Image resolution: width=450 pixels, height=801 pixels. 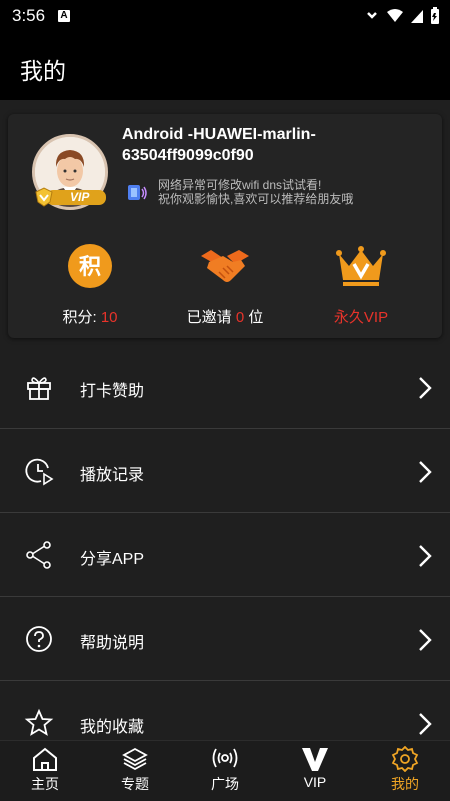 I want to click on menu-item-checkin: 打卡赞助, so click(x=225, y=387).